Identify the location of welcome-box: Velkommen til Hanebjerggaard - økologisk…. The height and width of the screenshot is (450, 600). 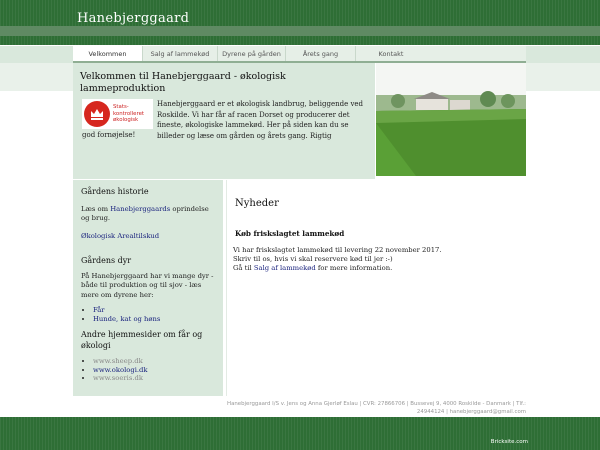
(224, 121).